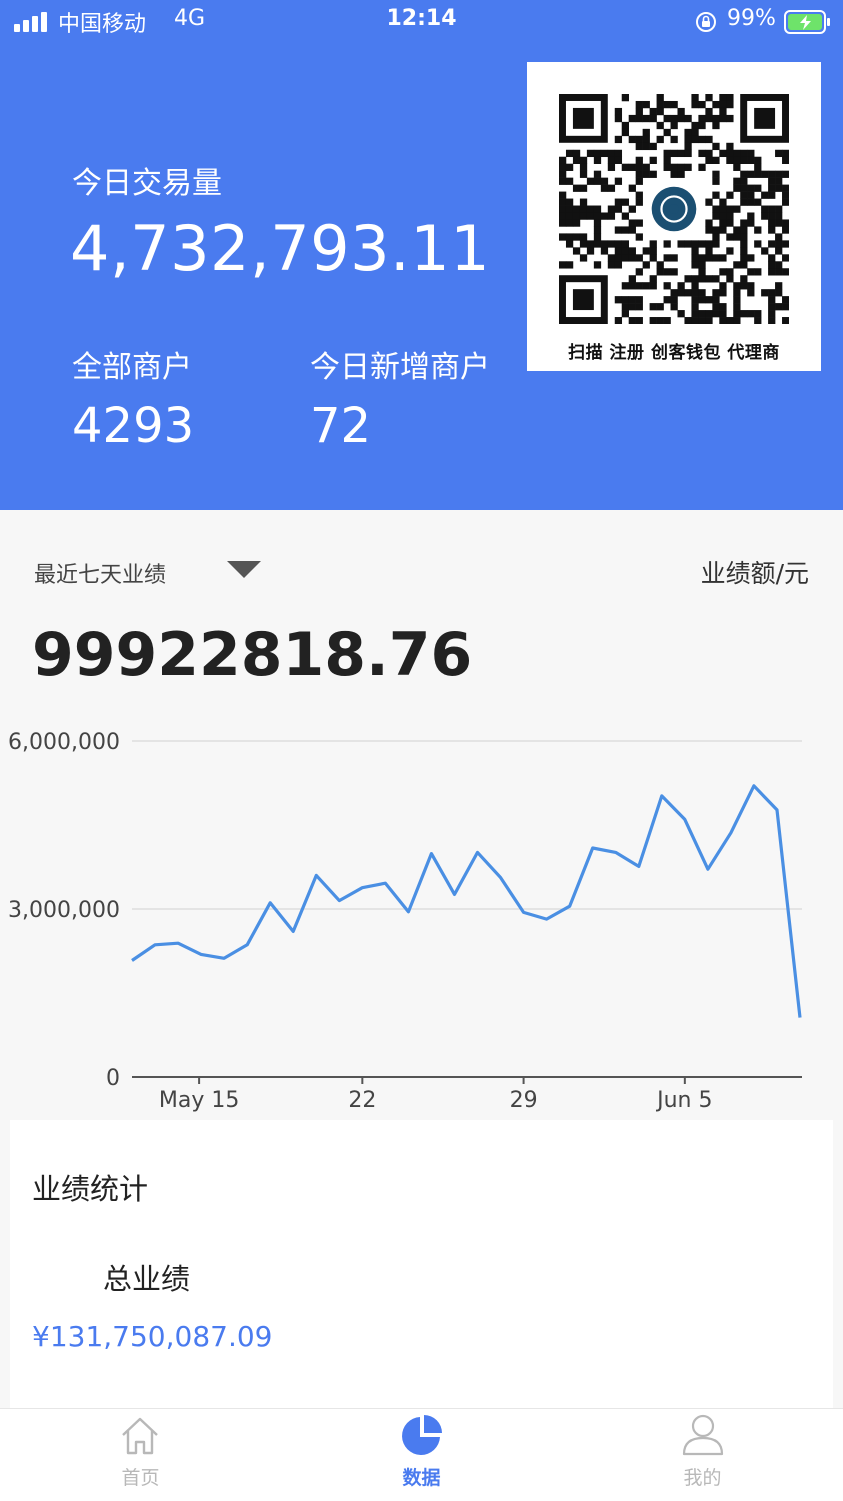 The width and height of the screenshot is (843, 1501). What do you see at coordinates (524, 1100) in the screenshot?
I see `x-tick-label: 29` at bounding box center [524, 1100].